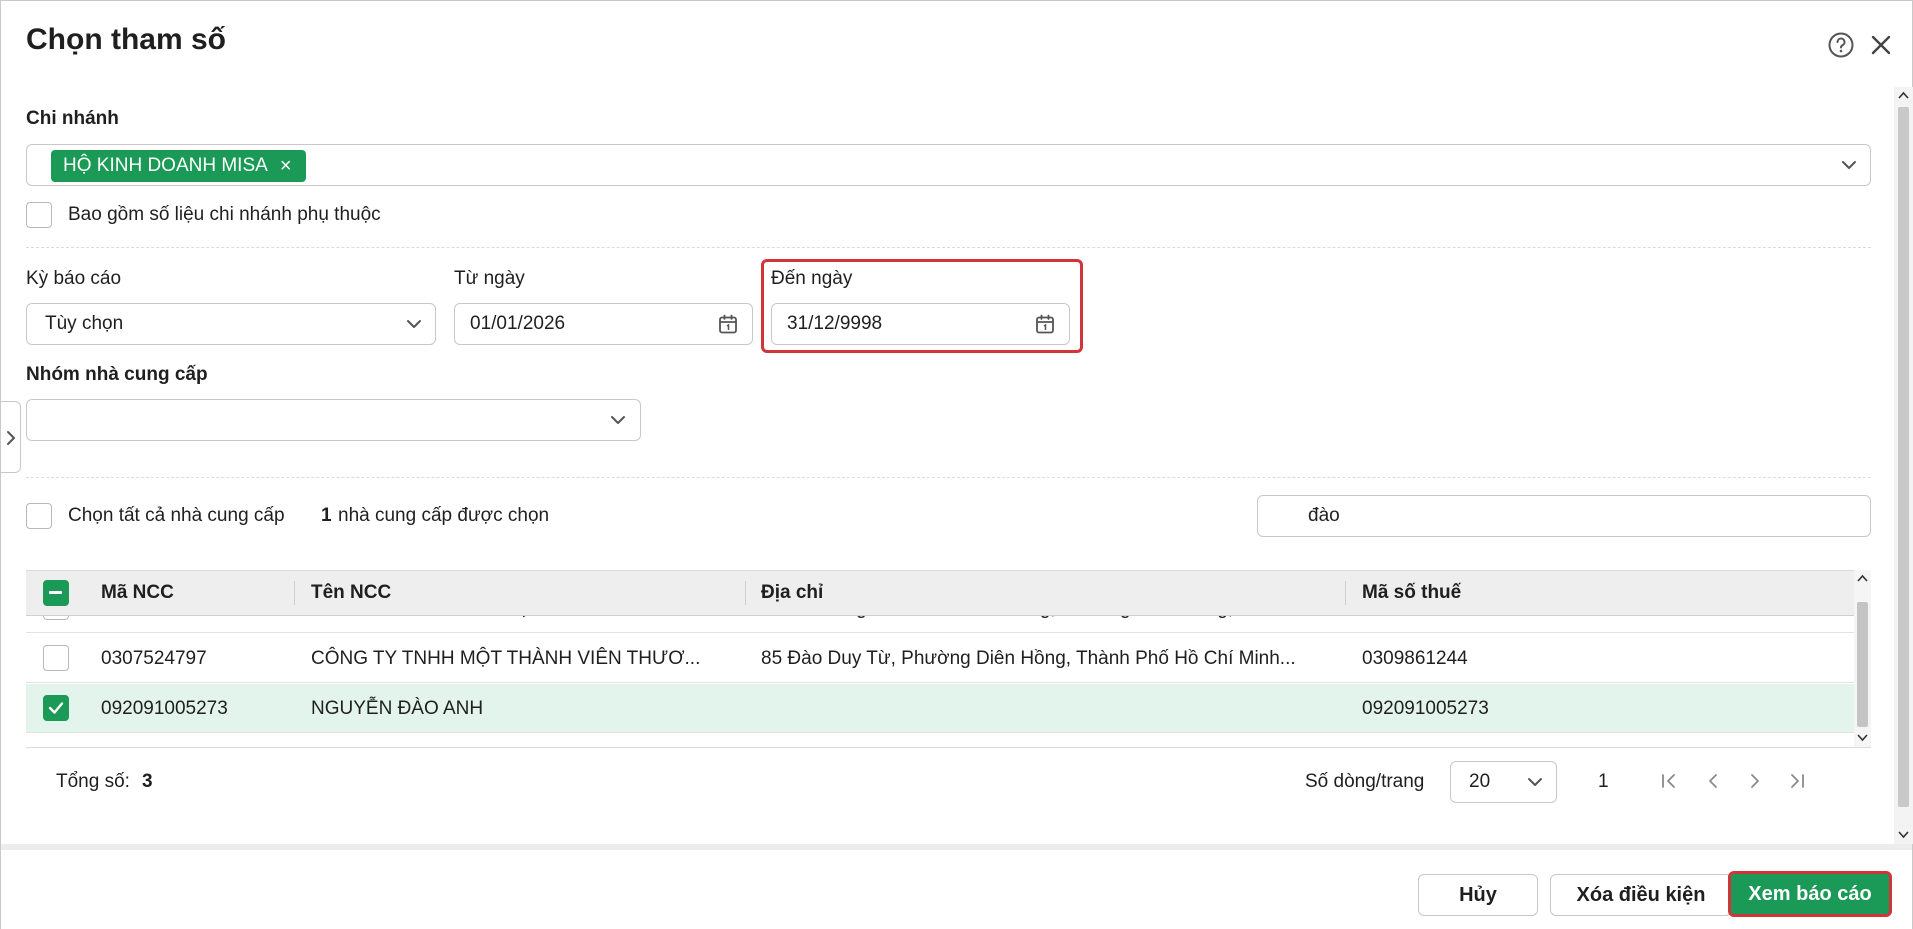 The height and width of the screenshot is (929, 1913). Describe the element at coordinates (333, 420) in the screenshot. I see `supplier-group-select` at that location.